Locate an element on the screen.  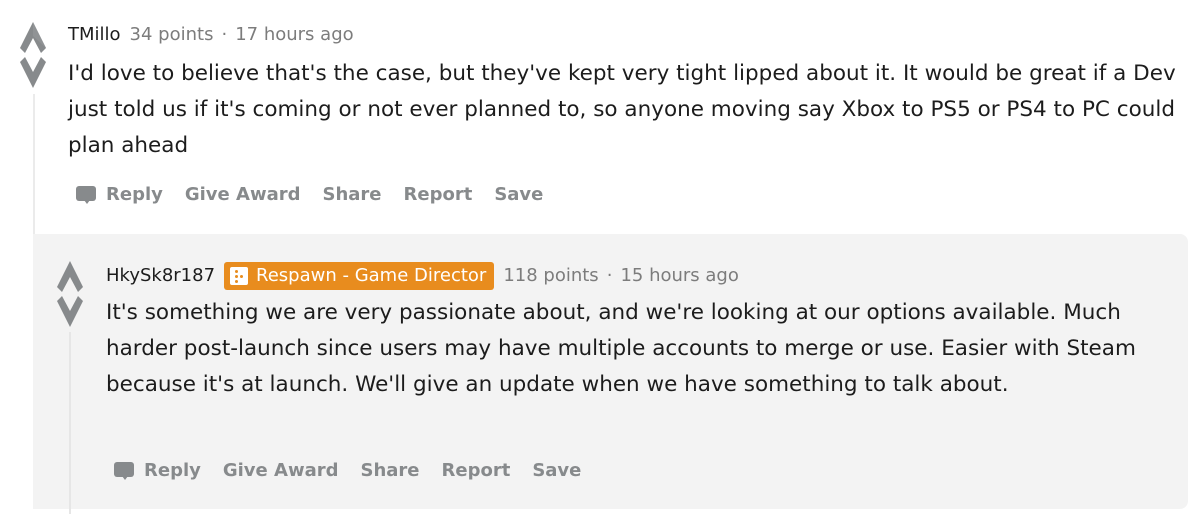
user-flair: Respawn - Game Director is located at coordinates (359, 276).